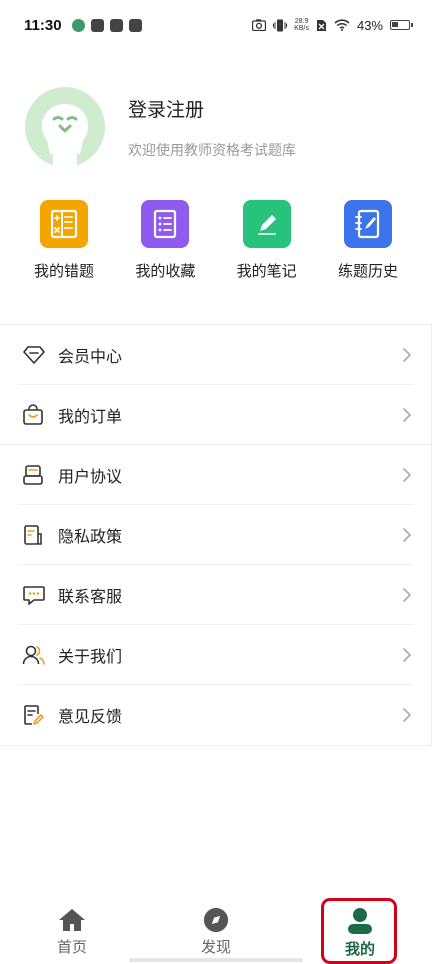  Describe the element at coordinates (90, 476) in the screenshot. I see `menu-item-label: 用户协议` at that location.